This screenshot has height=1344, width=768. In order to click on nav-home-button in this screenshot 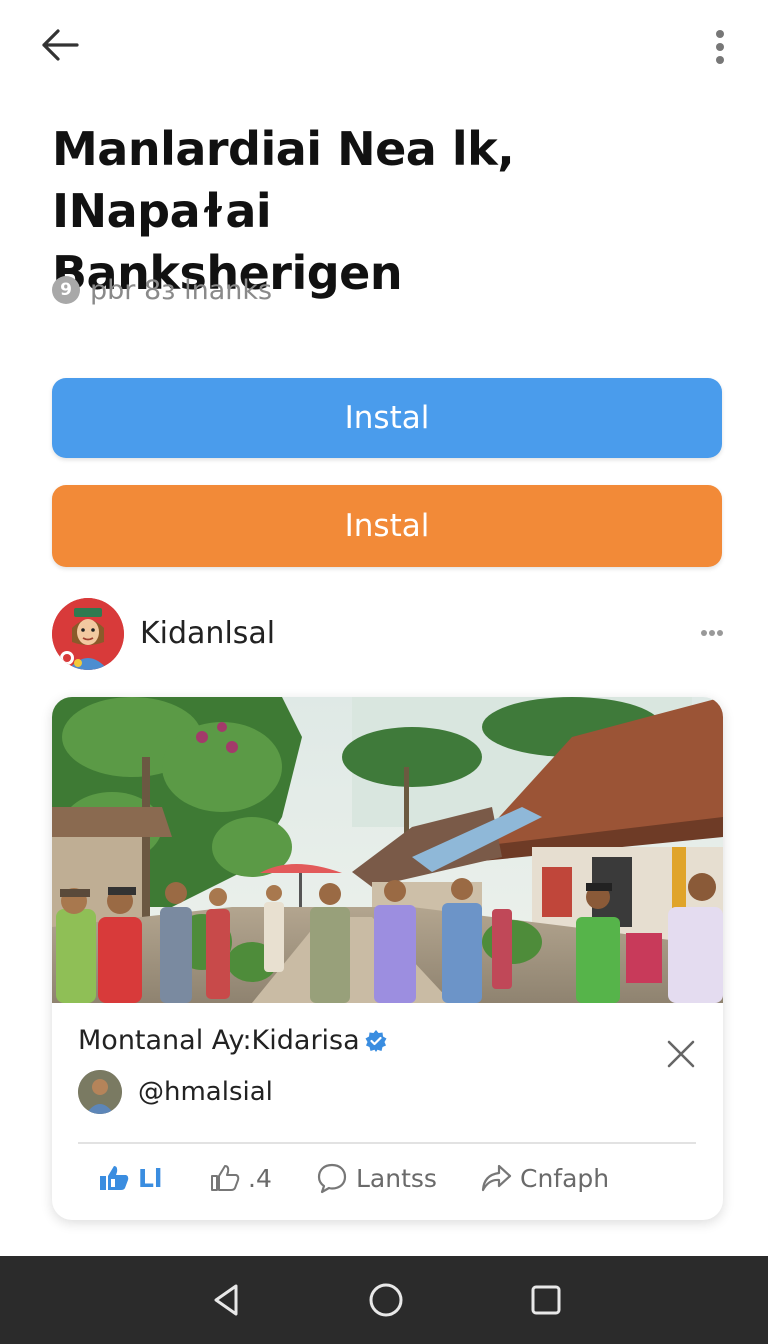, I will do `click(386, 1300)`.